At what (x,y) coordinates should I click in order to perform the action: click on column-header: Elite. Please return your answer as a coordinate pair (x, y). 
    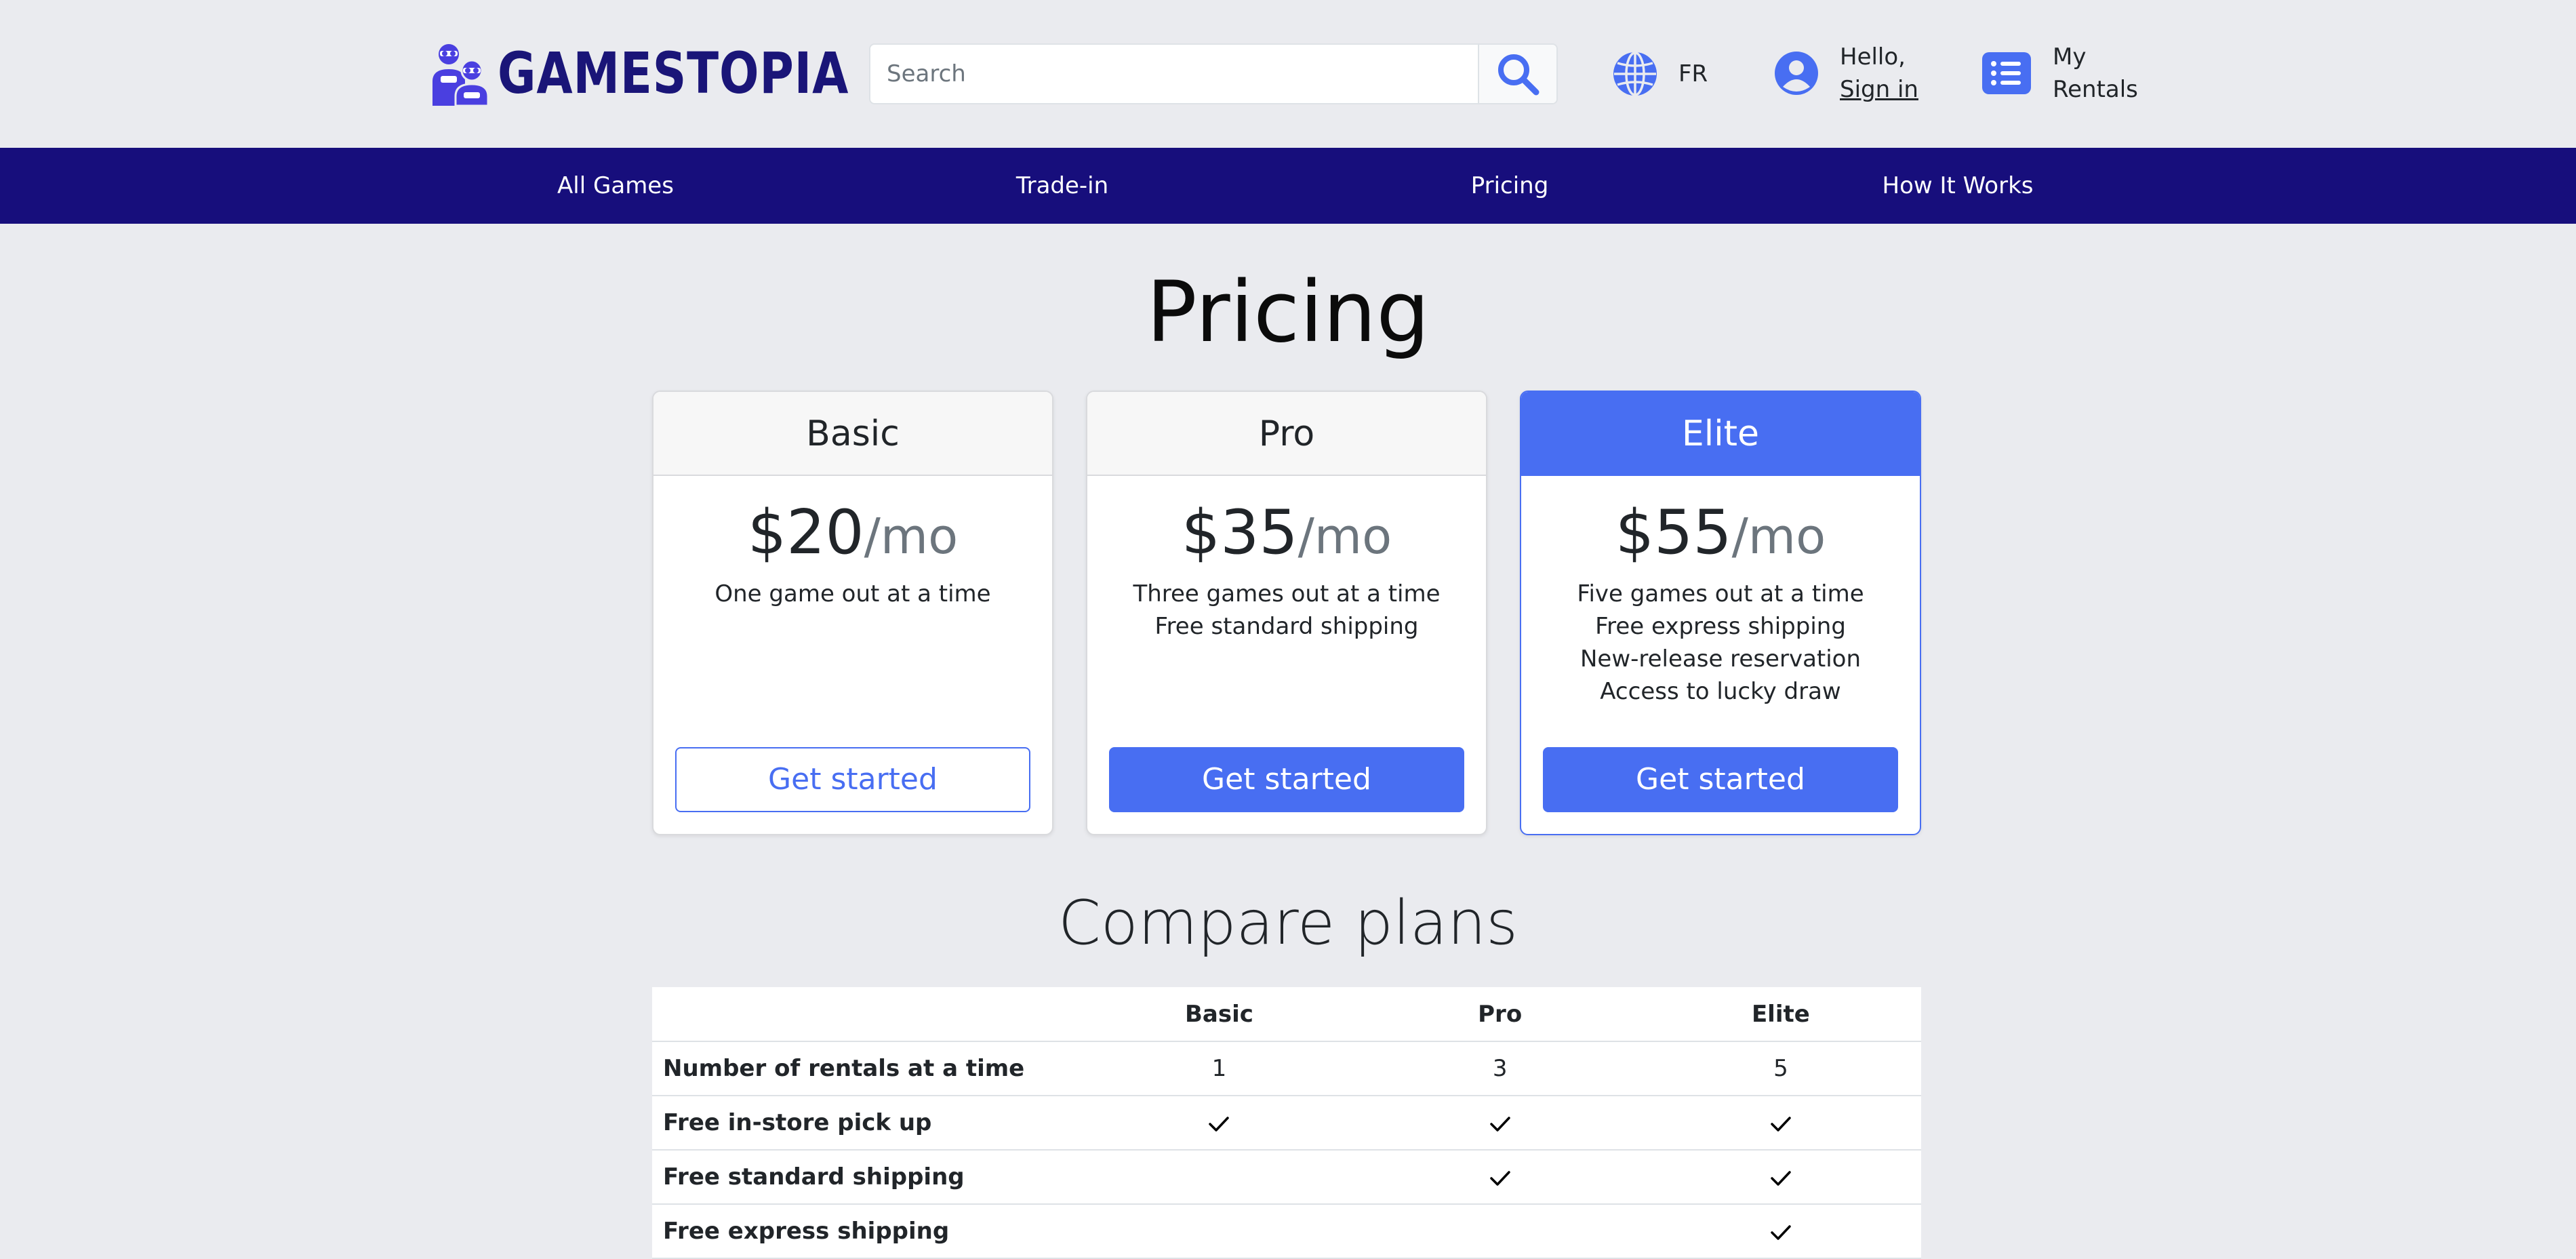
    Looking at the image, I should click on (1780, 1014).